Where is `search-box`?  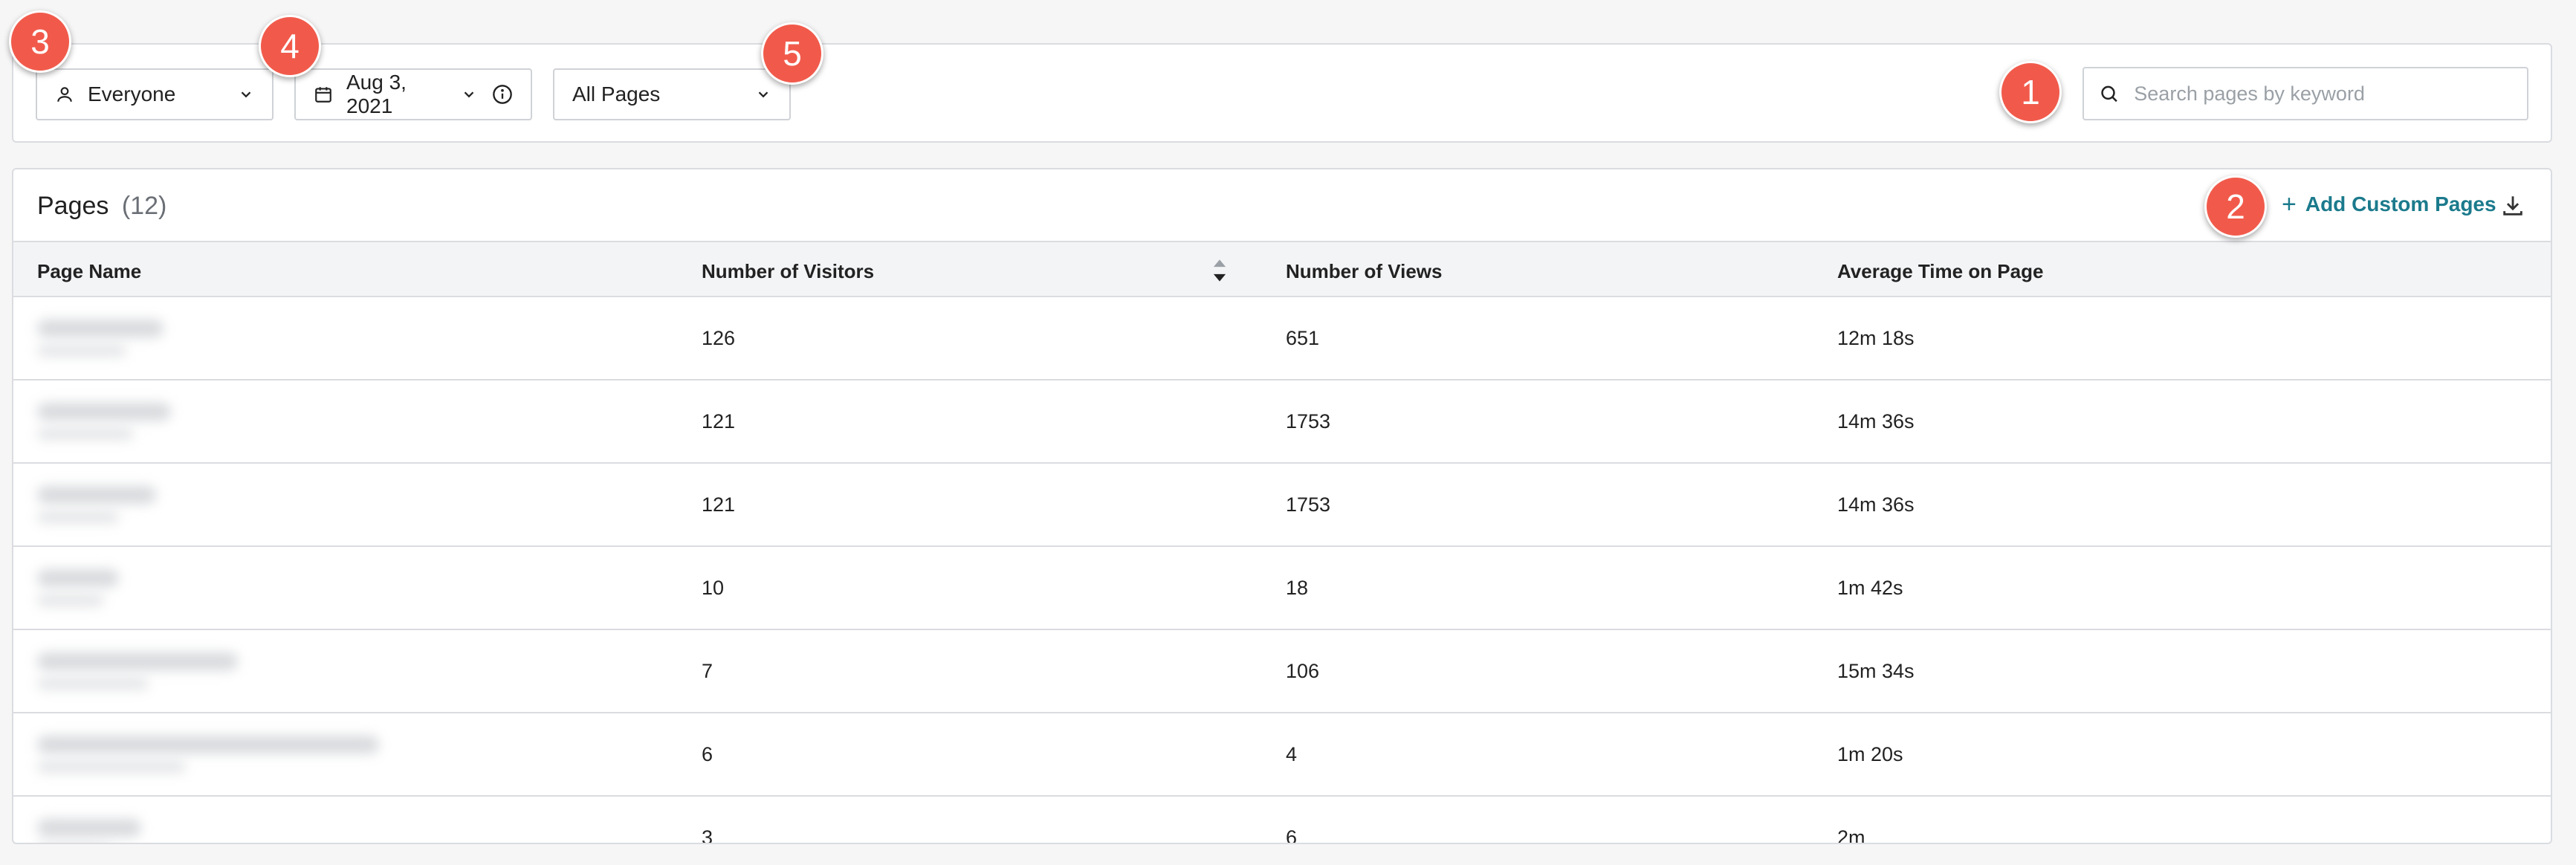 search-box is located at coordinates (2305, 93).